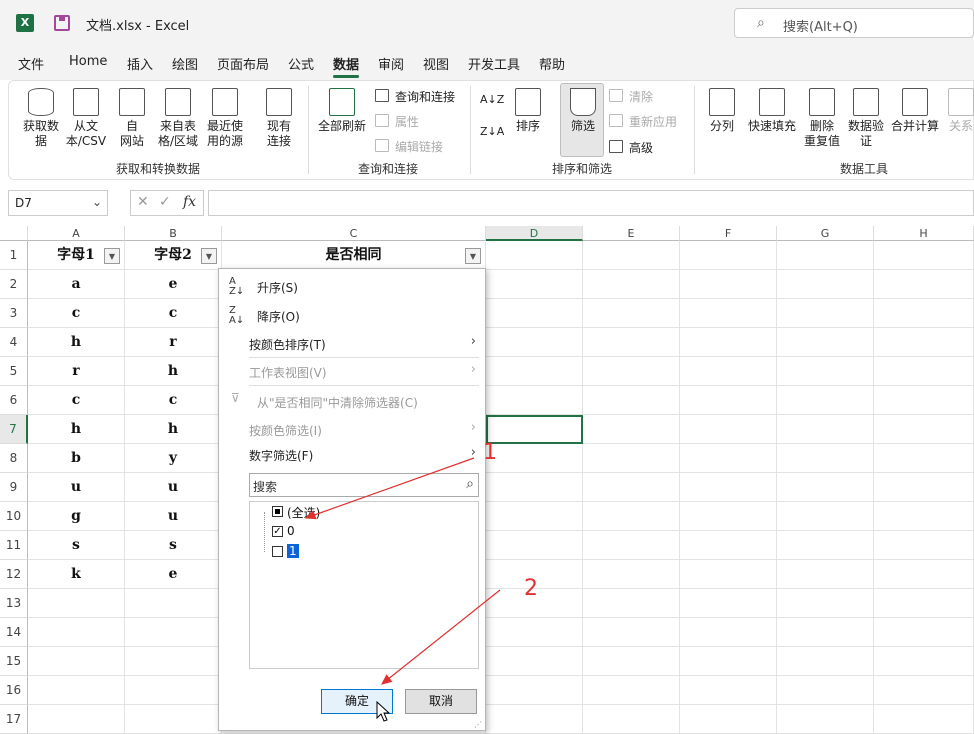  What do you see at coordinates (402, 571) in the screenshot?
I see `annotation-arrows` at bounding box center [402, 571].